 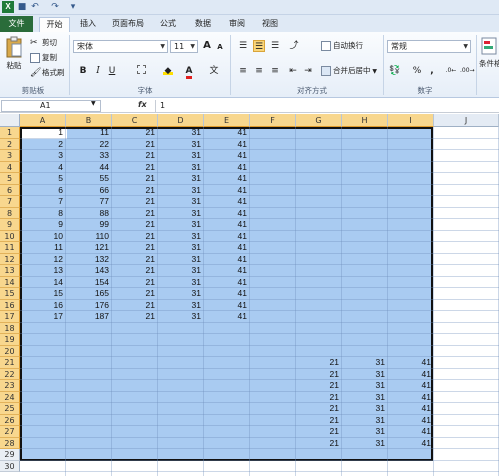 I want to click on cell-d16: 31, so click(x=181, y=306).